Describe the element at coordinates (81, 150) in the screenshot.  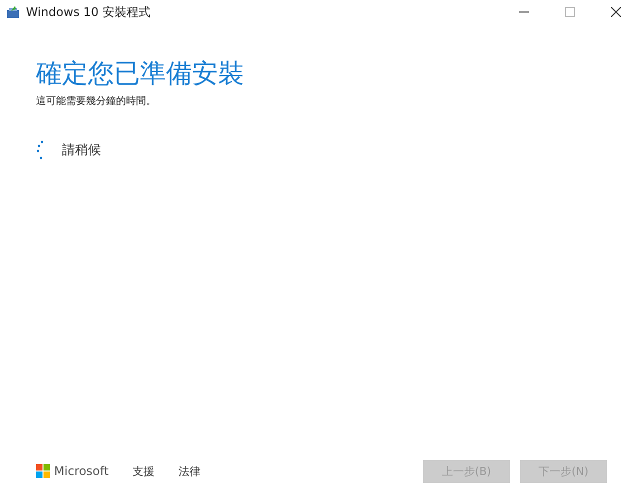
I see `wait-label: 請稍候` at that location.